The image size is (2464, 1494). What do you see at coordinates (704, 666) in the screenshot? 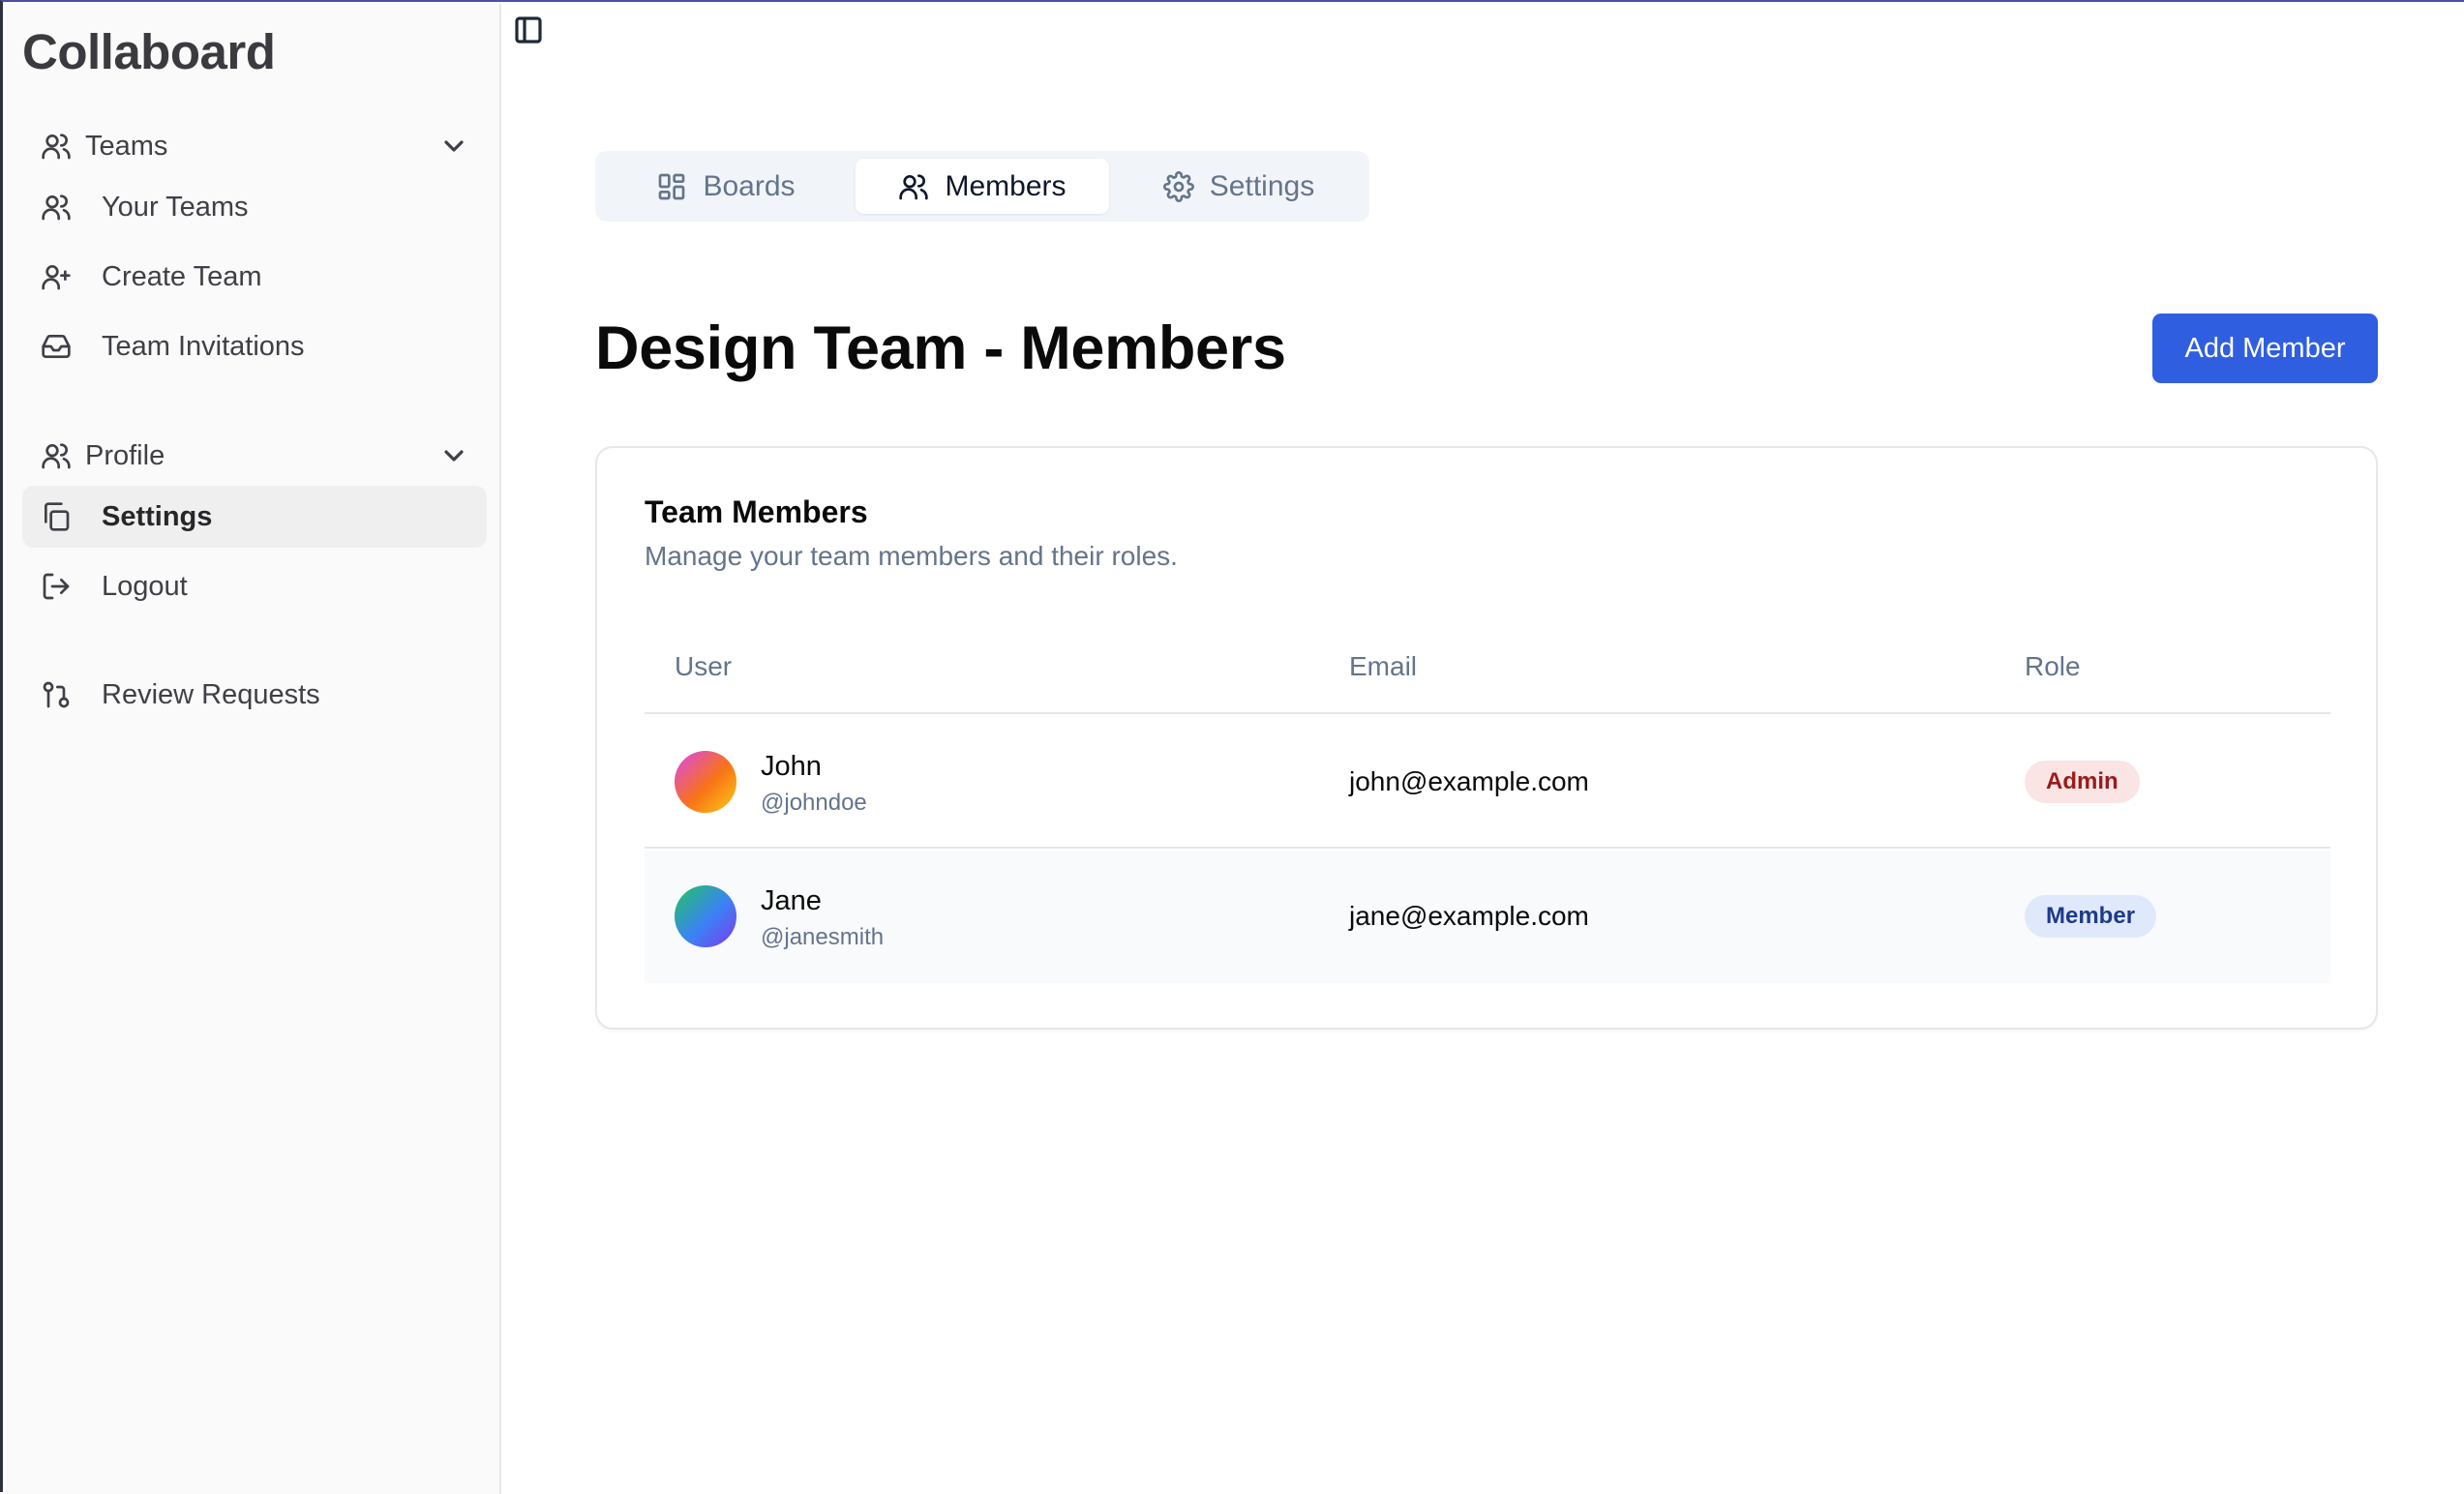
I see `column-header-user: User` at bounding box center [704, 666].